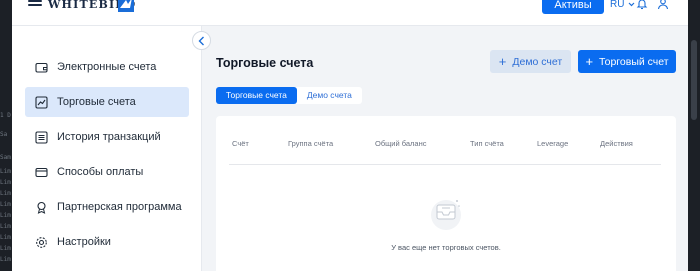  I want to click on add-demo-account-button: + Демо счет, so click(530, 61).